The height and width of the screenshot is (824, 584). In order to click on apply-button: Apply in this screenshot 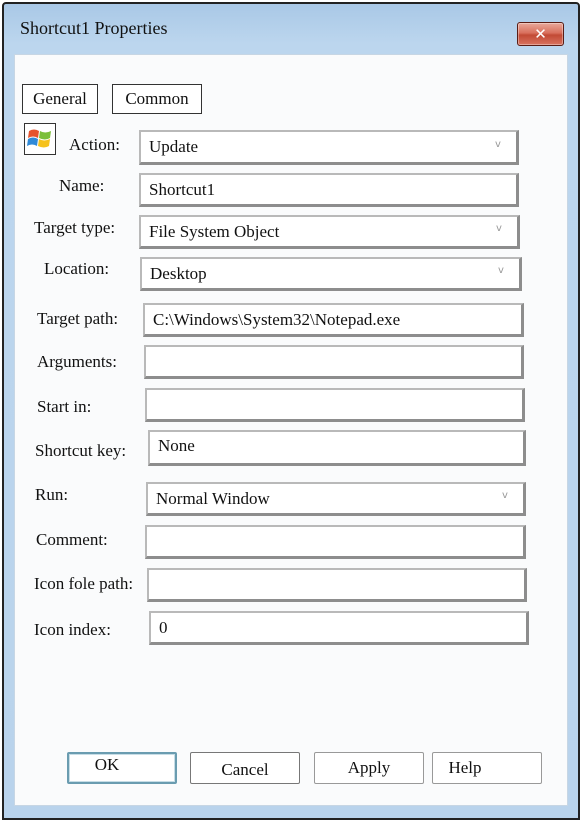, I will do `click(369, 768)`.